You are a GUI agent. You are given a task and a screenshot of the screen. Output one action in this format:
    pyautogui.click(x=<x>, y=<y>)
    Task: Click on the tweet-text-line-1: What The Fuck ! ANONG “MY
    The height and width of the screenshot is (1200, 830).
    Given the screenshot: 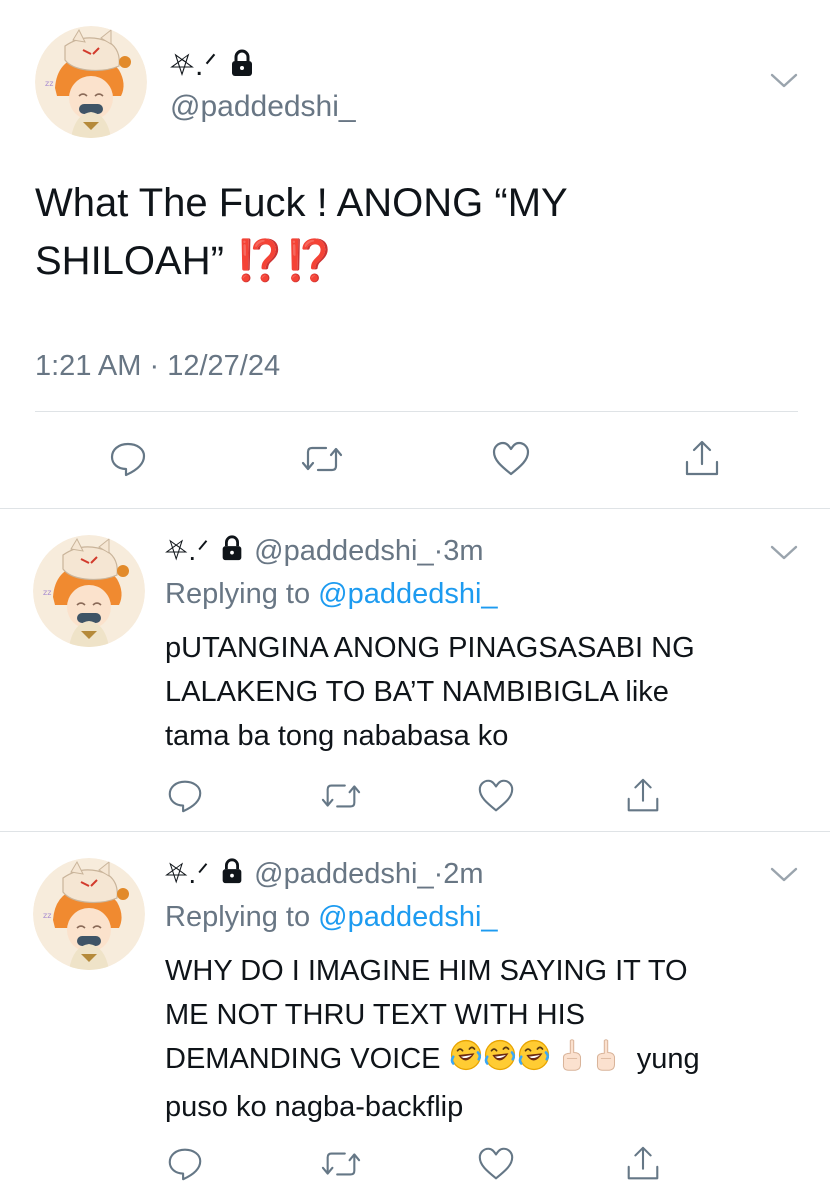 What is the action you would take?
    pyautogui.click(x=301, y=203)
    